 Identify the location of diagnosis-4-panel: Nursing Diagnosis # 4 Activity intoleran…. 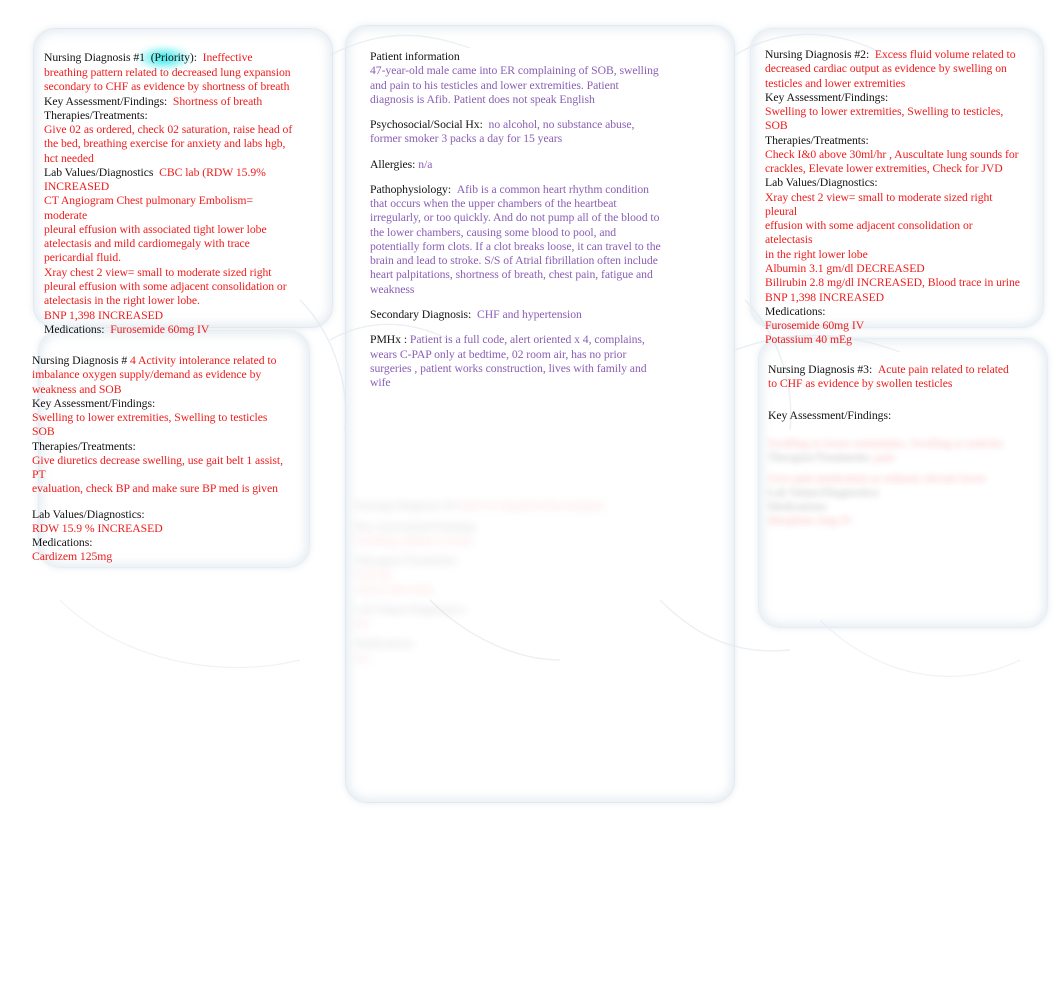
(161, 459).